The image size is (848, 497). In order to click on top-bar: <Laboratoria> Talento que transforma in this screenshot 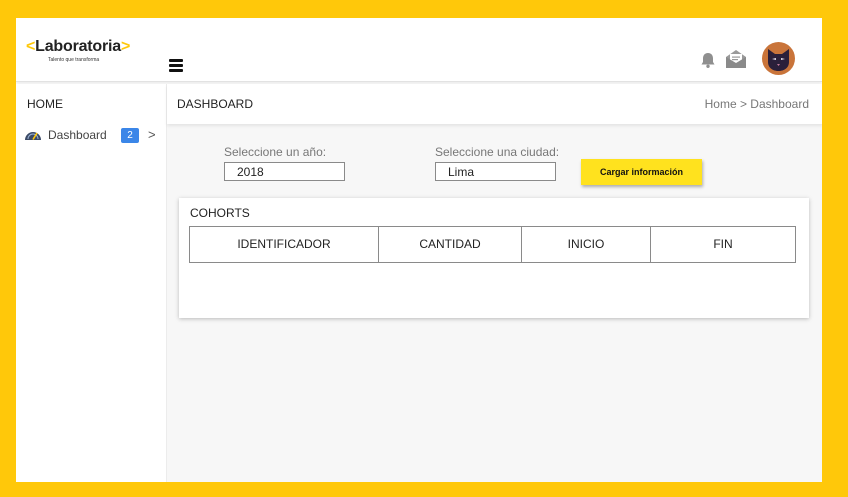, I will do `click(419, 50)`.